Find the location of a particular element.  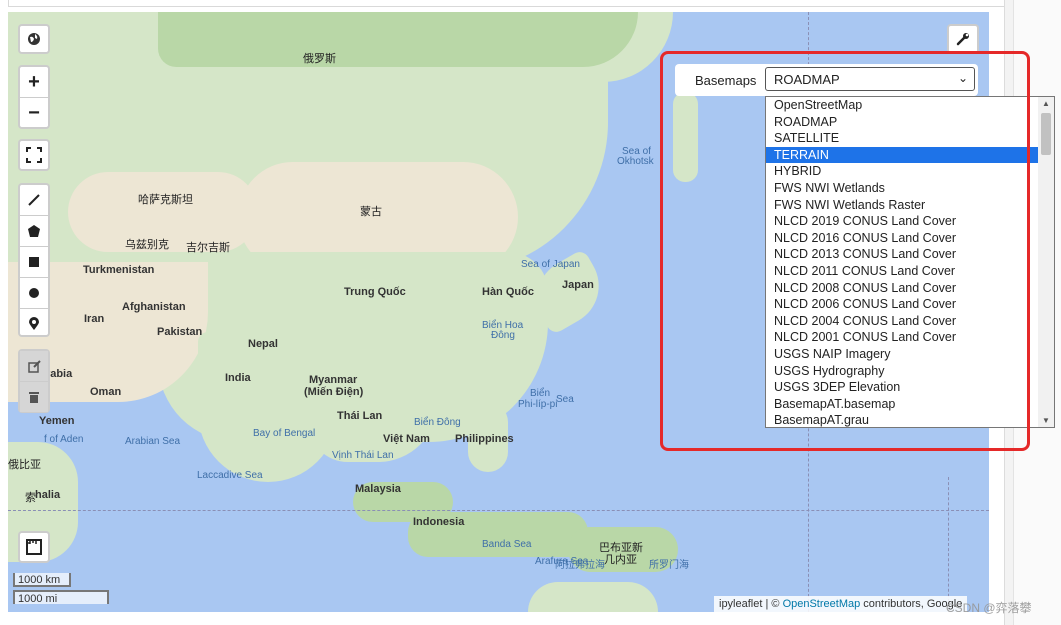

edit-icon is located at coordinates (34, 366).